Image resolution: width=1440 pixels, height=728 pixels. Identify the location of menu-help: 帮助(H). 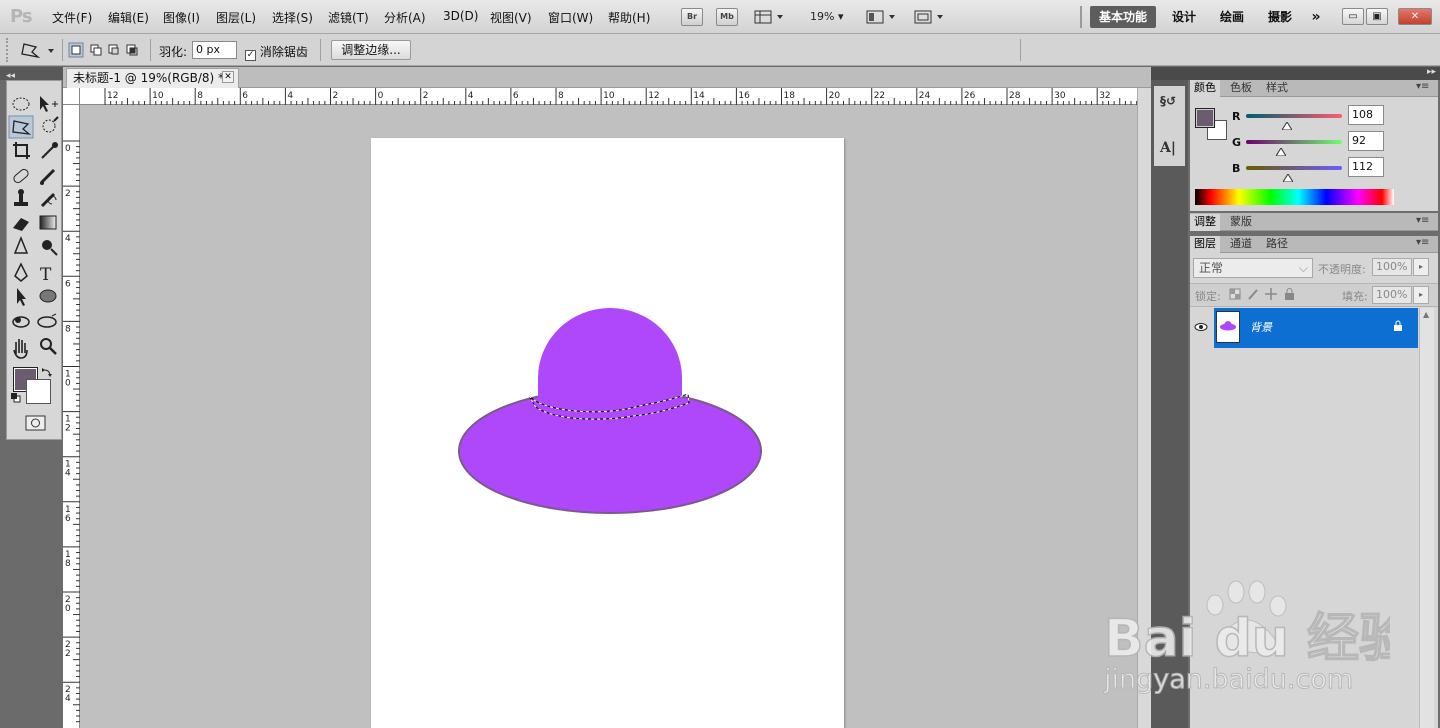
(629, 17).